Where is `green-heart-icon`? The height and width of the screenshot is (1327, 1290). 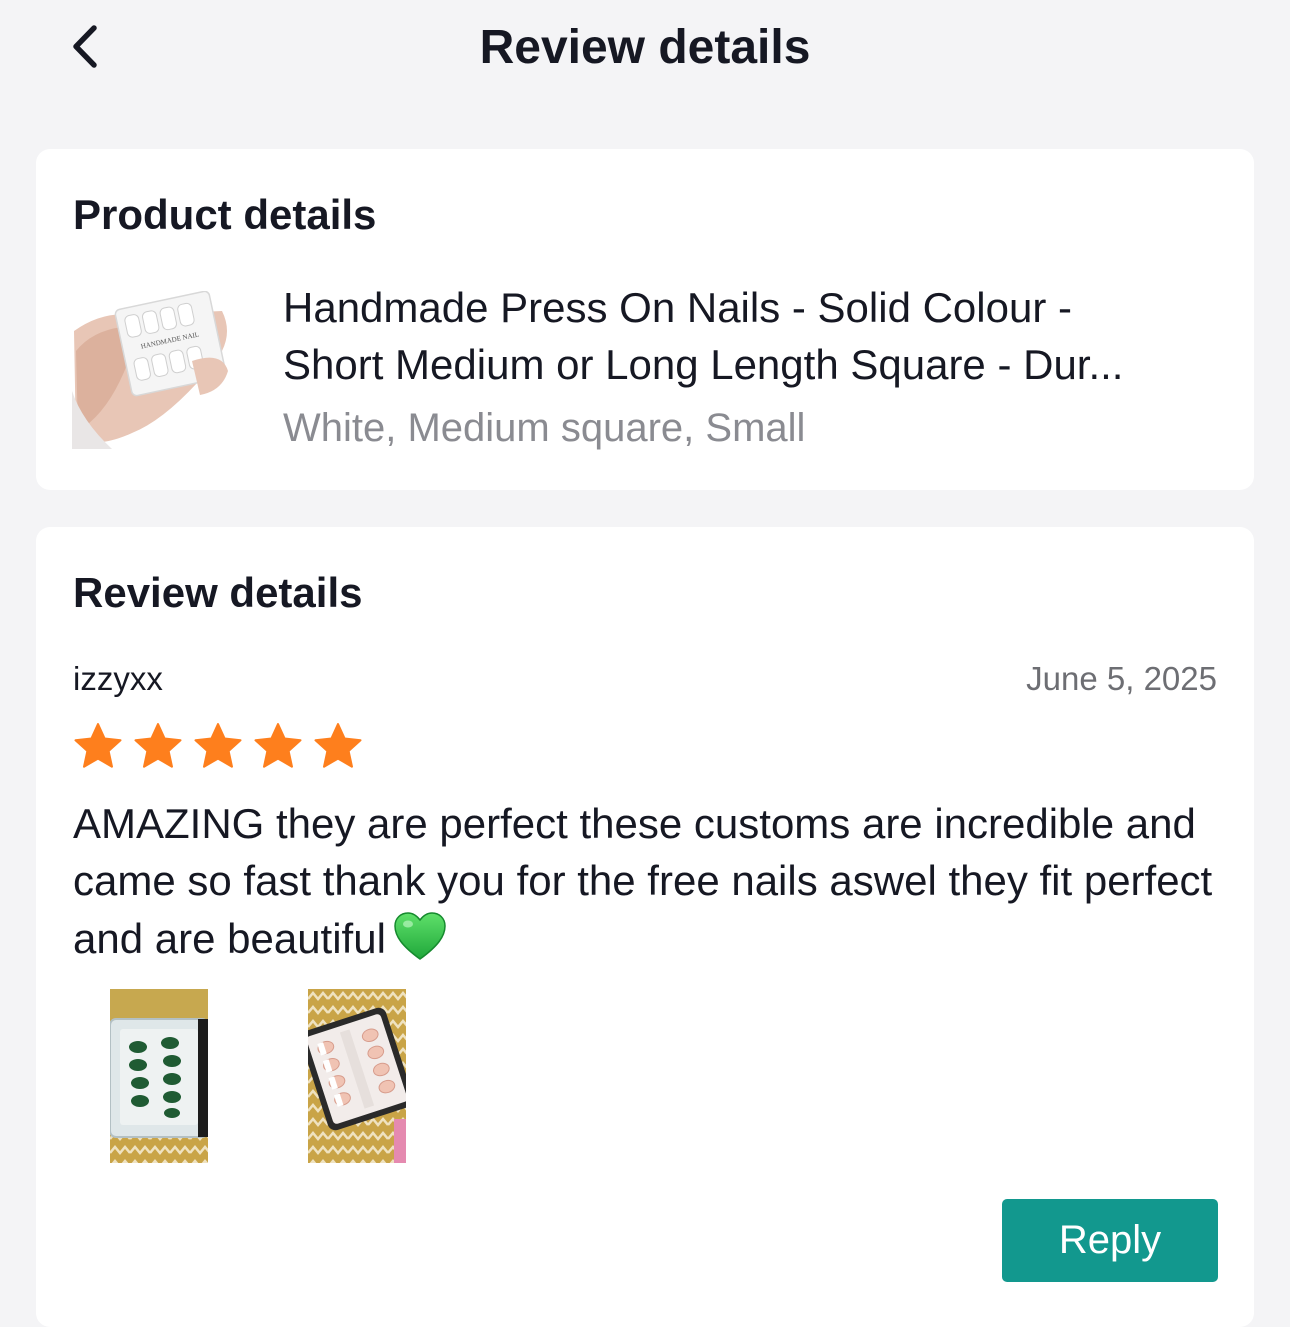
green-heart-icon is located at coordinates (420, 936).